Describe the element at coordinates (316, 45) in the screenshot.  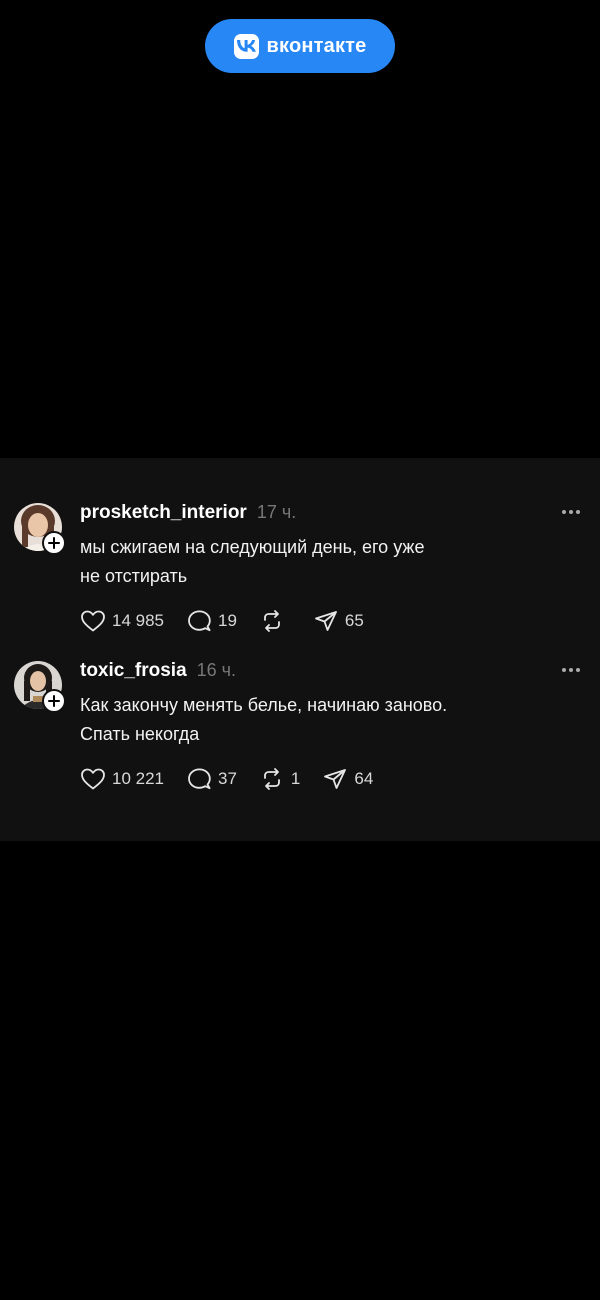
I see `vk-brand-name: вконтакте` at that location.